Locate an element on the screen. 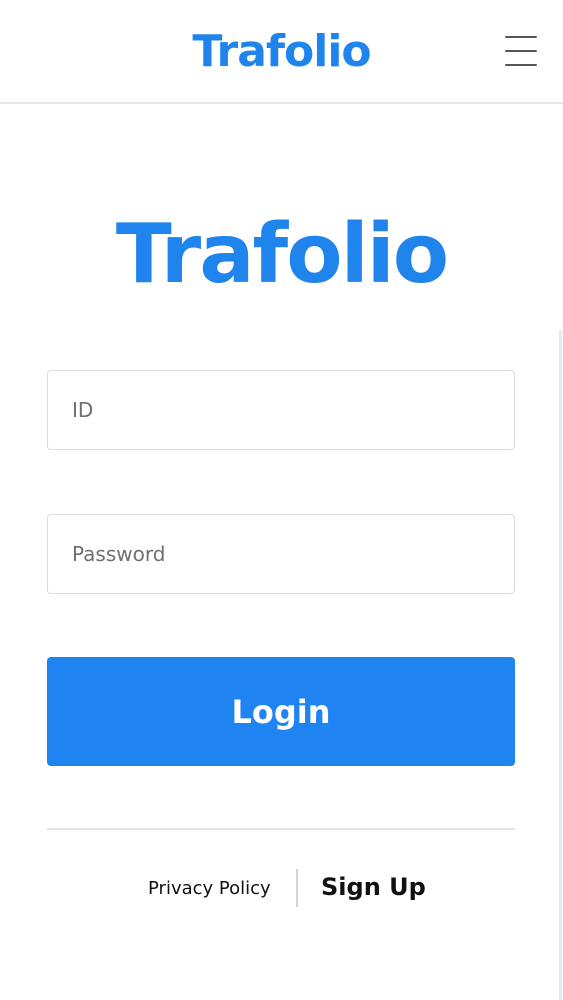 This screenshot has width=563, height=1000. header-logo: Trafolio is located at coordinates (281, 52).